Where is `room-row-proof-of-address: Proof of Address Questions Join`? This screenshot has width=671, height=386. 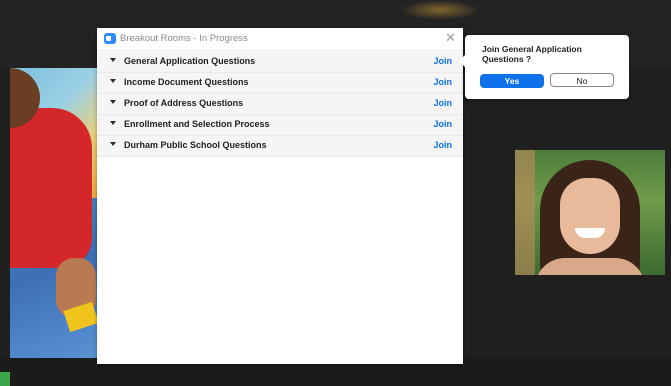
room-row-proof-of-address: Proof of Address Questions Join is located at coordinates (280, 104).